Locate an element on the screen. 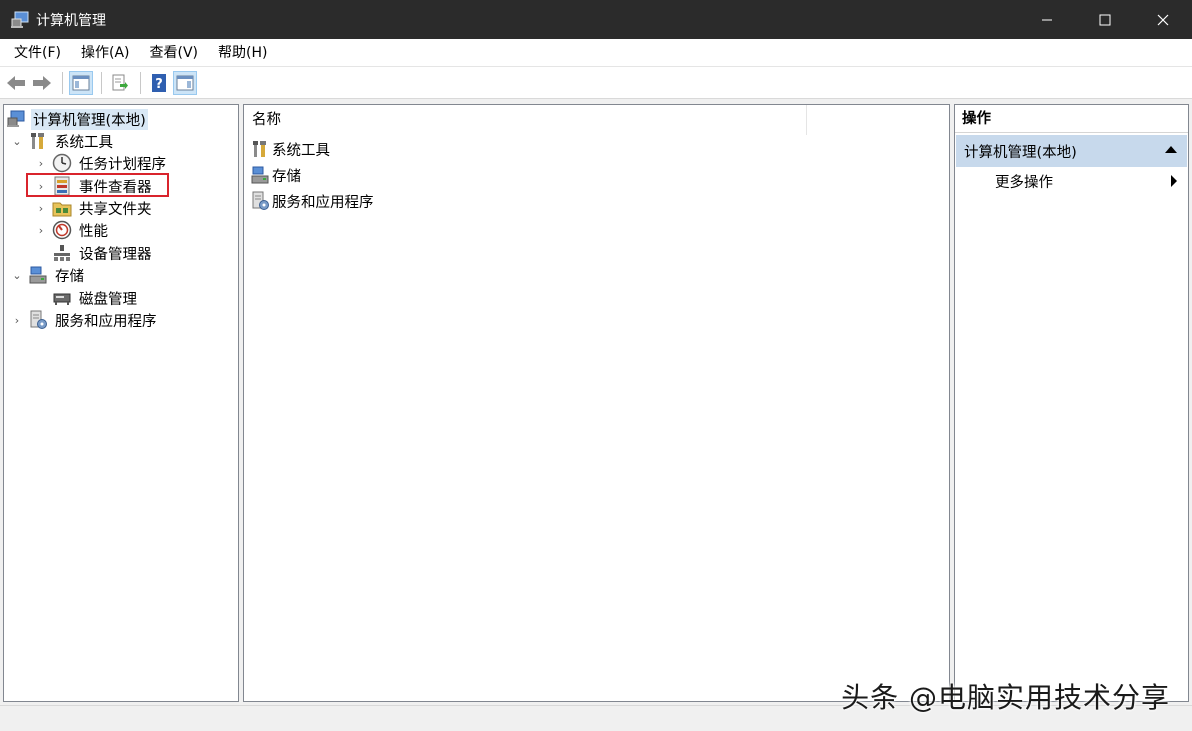  tree-item-services-applications: › 服务和应用程序 is located at coordinates (84, 320).